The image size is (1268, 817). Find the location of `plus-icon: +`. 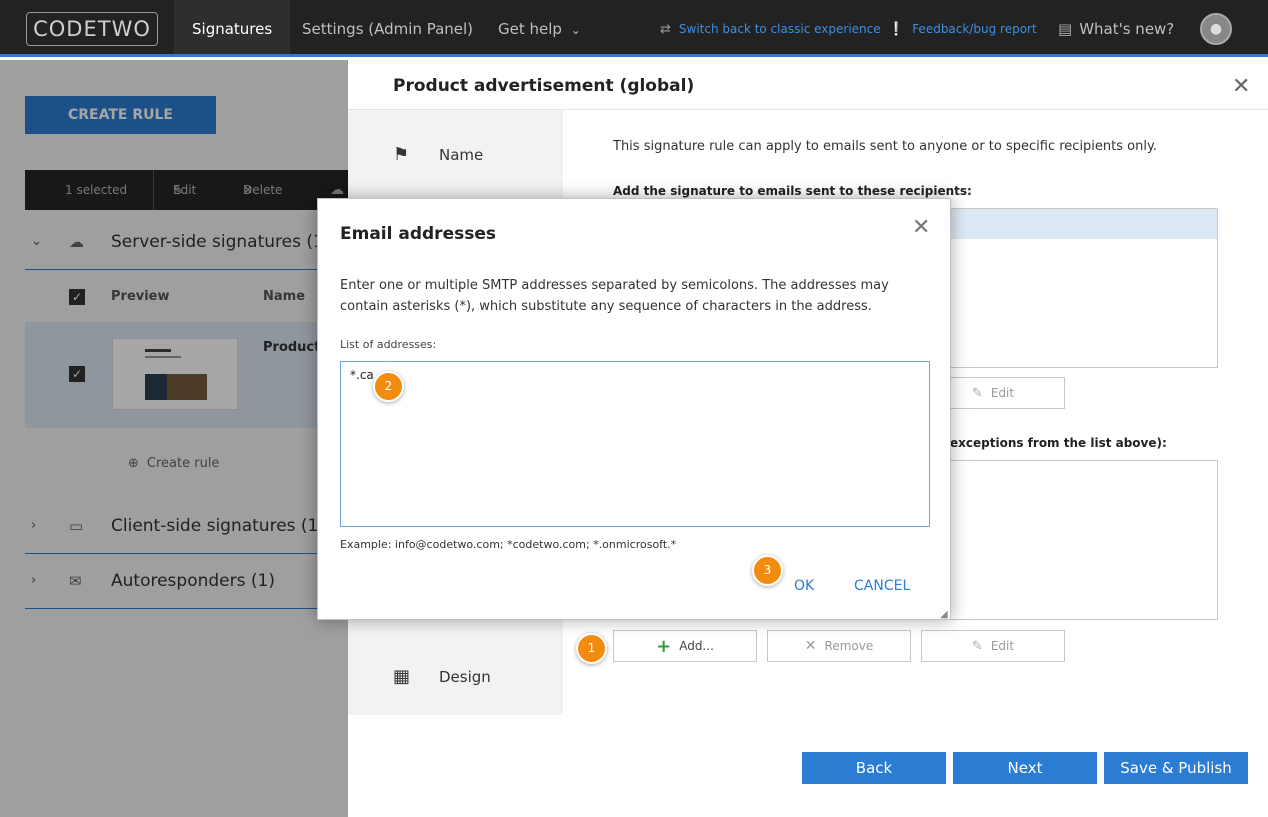

plus-icon: + is located at coordinates (664, 646).